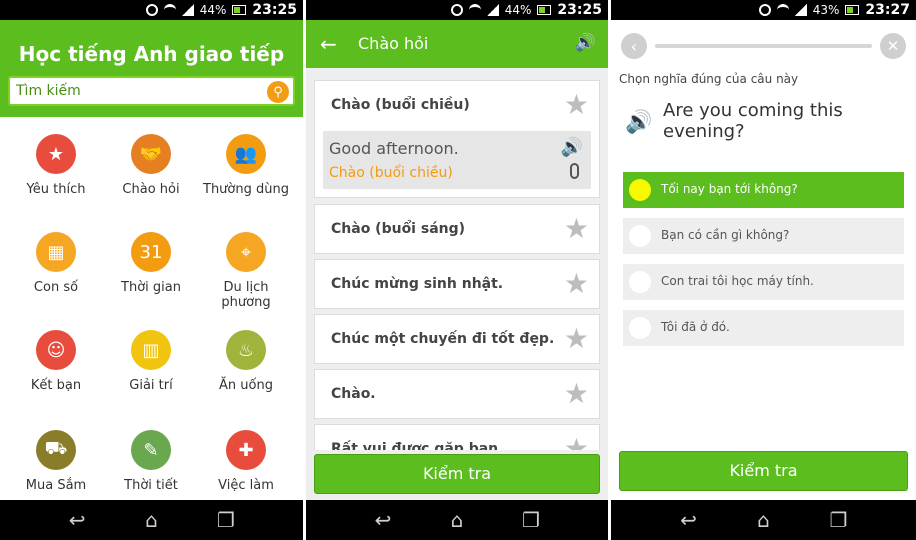 This screenshot has width=916, height=540. Describe the element at coordinates (763, 190) in the screenshot. I see `answer-option: Tối nay bạn tới không?` at that location.